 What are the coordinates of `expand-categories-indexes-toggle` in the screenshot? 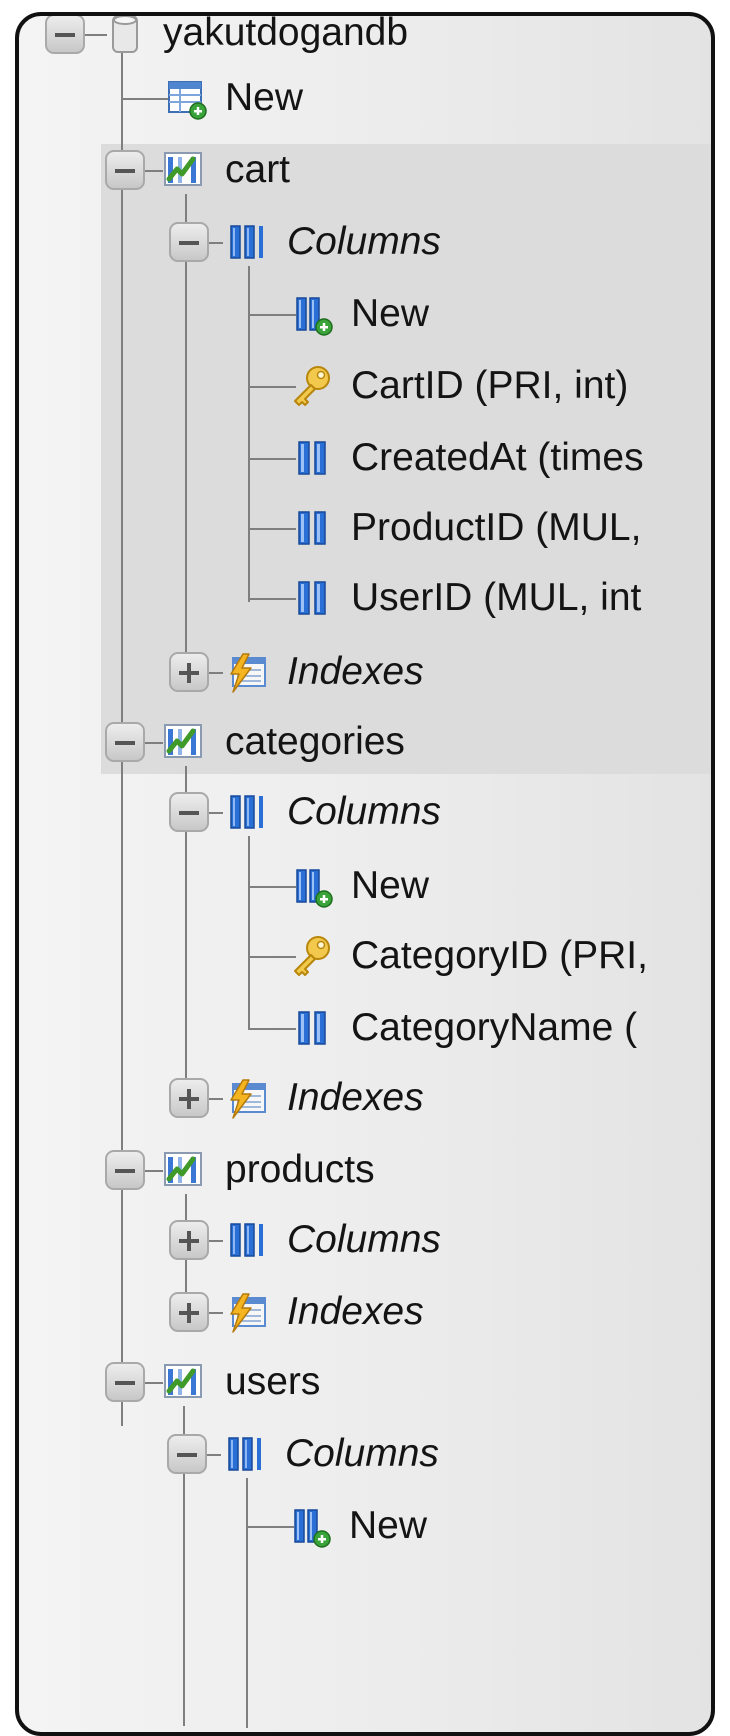 It's located at (189, 1098).